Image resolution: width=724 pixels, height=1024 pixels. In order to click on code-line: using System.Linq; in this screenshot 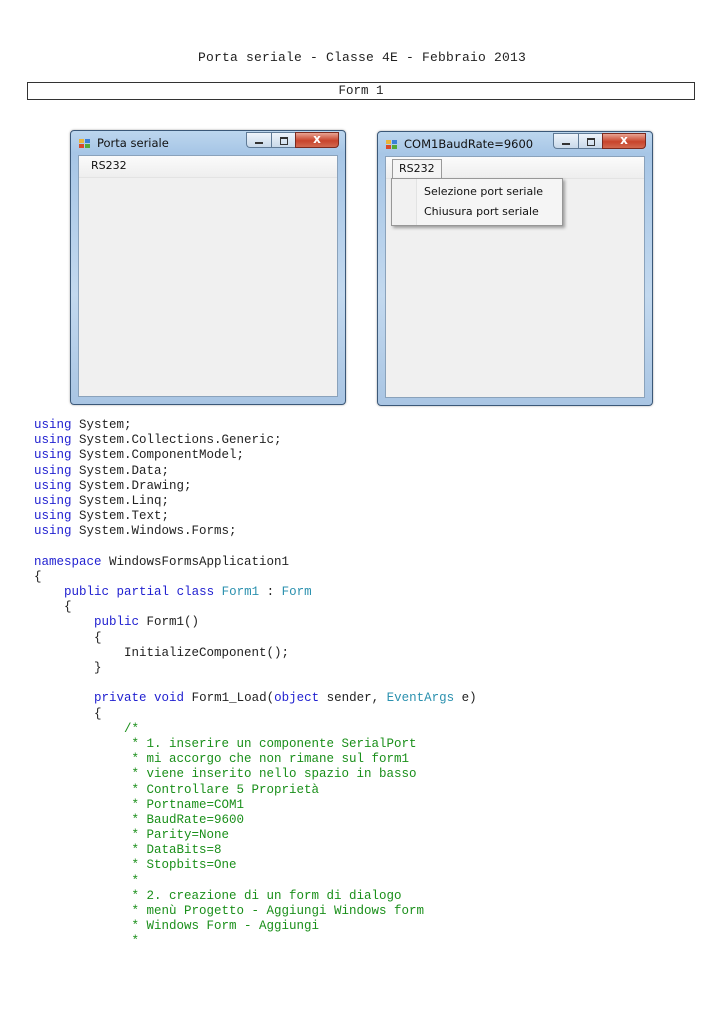, I will do `click(255, 501)`.